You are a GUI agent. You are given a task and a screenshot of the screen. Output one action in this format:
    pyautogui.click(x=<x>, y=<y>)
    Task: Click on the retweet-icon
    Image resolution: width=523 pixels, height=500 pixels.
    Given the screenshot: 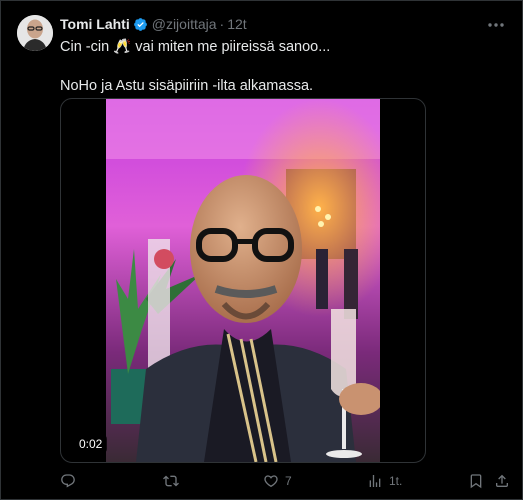 What is the action you would take?
    pyautogui.click(x=171, y=481)
    